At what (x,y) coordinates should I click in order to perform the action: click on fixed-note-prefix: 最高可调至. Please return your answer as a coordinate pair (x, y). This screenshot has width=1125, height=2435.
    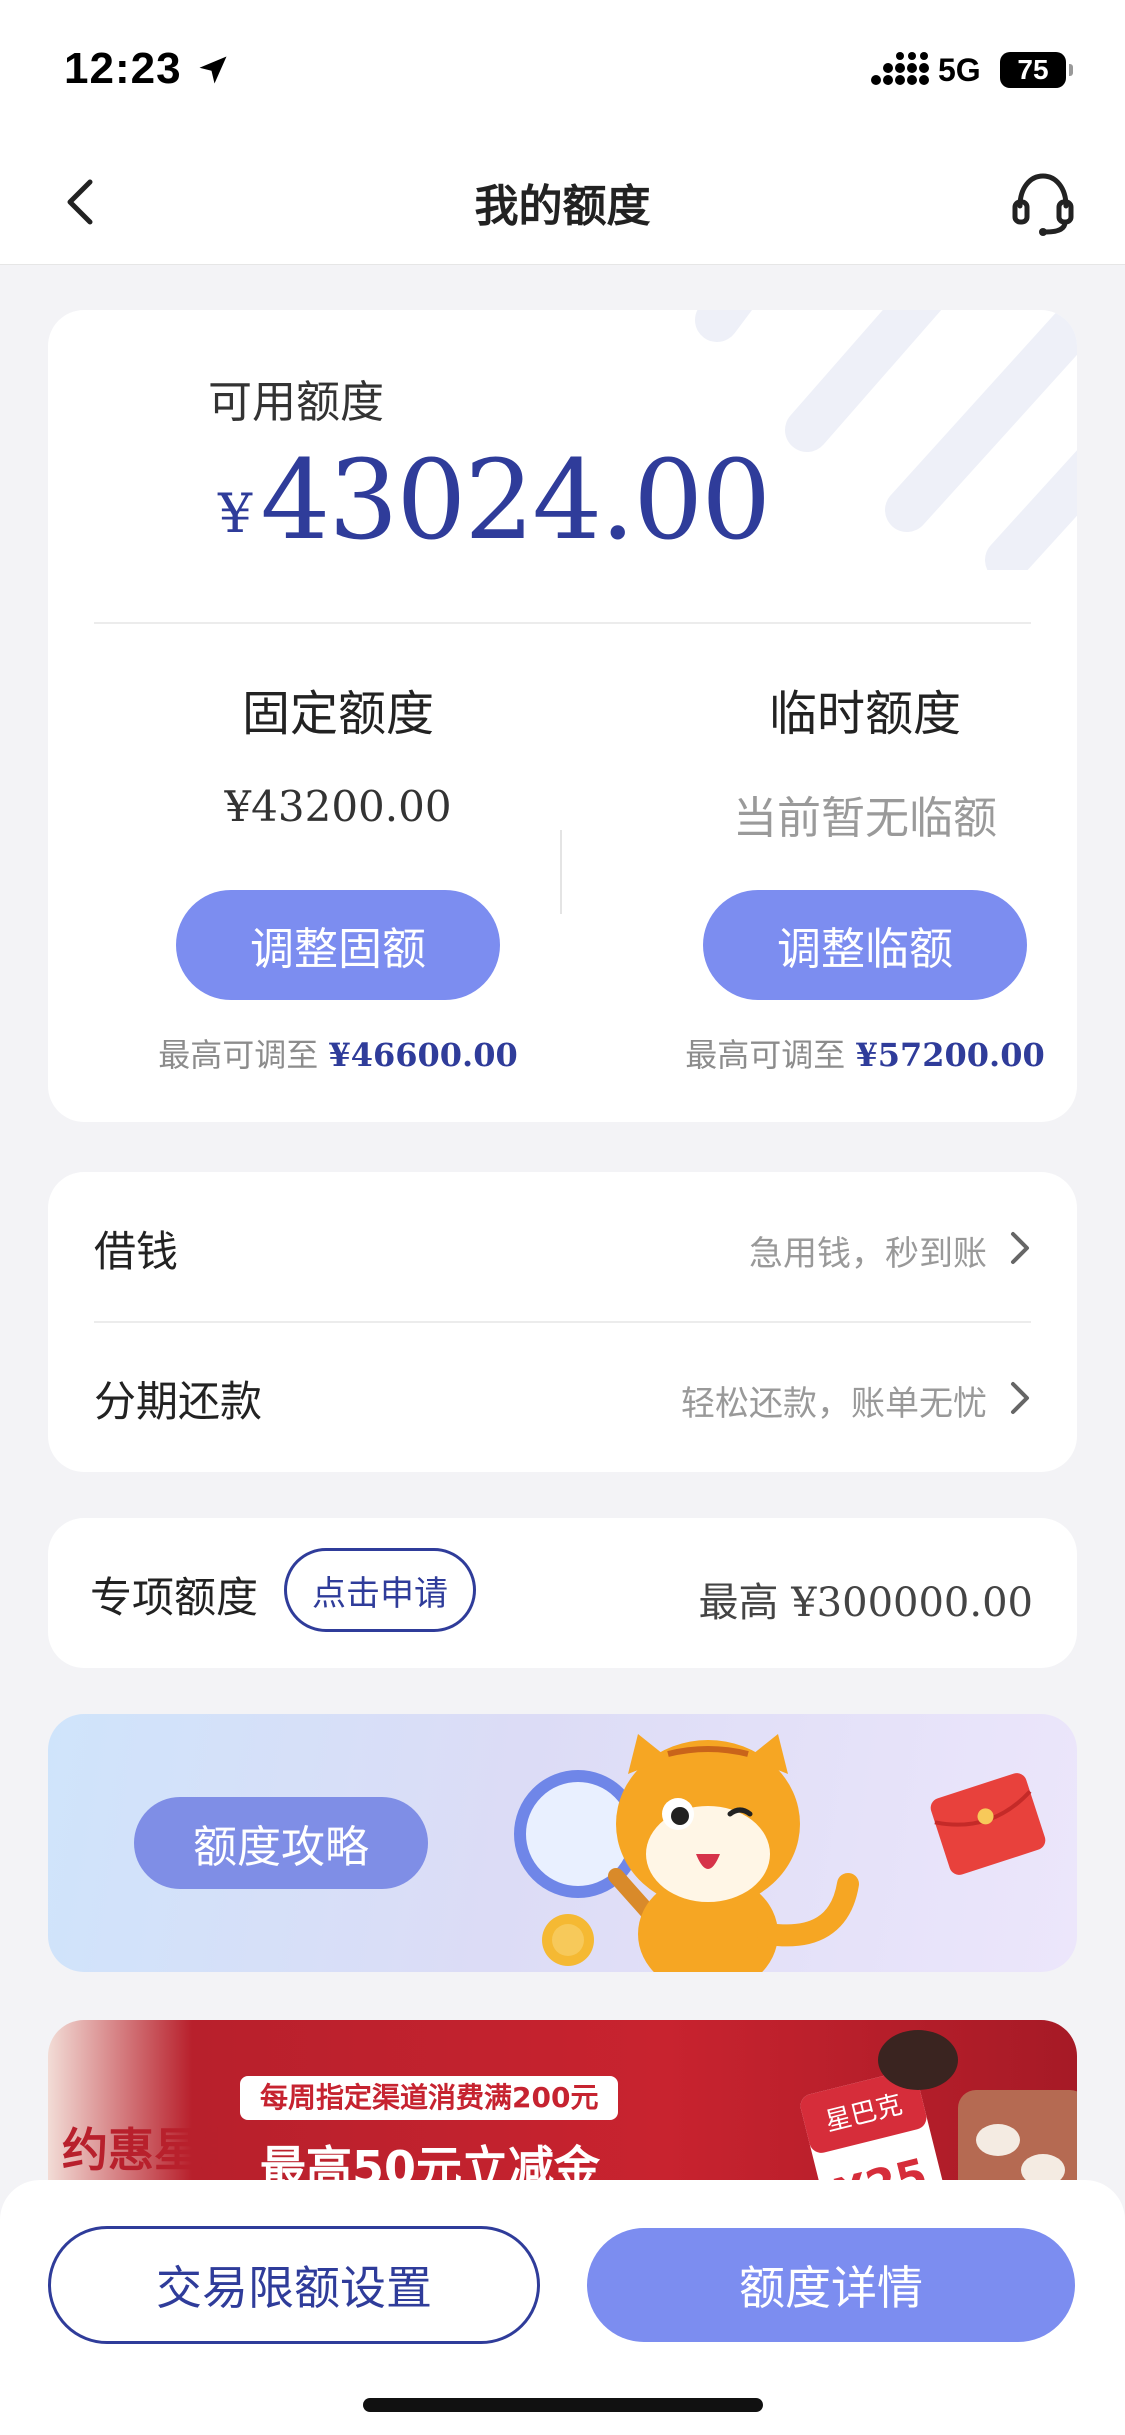
    Looking at the image, I should click on (243, 1055).